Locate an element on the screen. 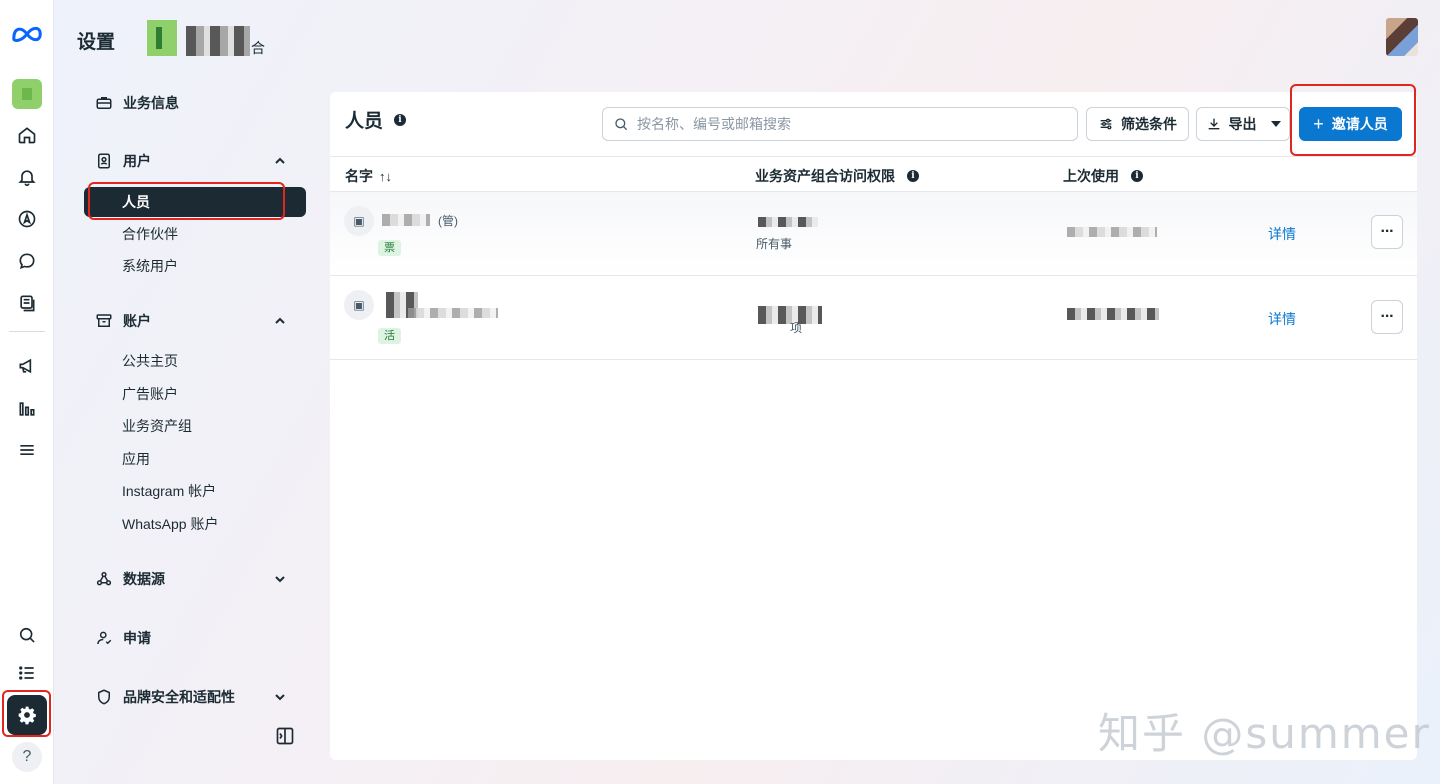 The width and height of the screenshot is (1440, 784). search-box is located at coordinates (840, 124).